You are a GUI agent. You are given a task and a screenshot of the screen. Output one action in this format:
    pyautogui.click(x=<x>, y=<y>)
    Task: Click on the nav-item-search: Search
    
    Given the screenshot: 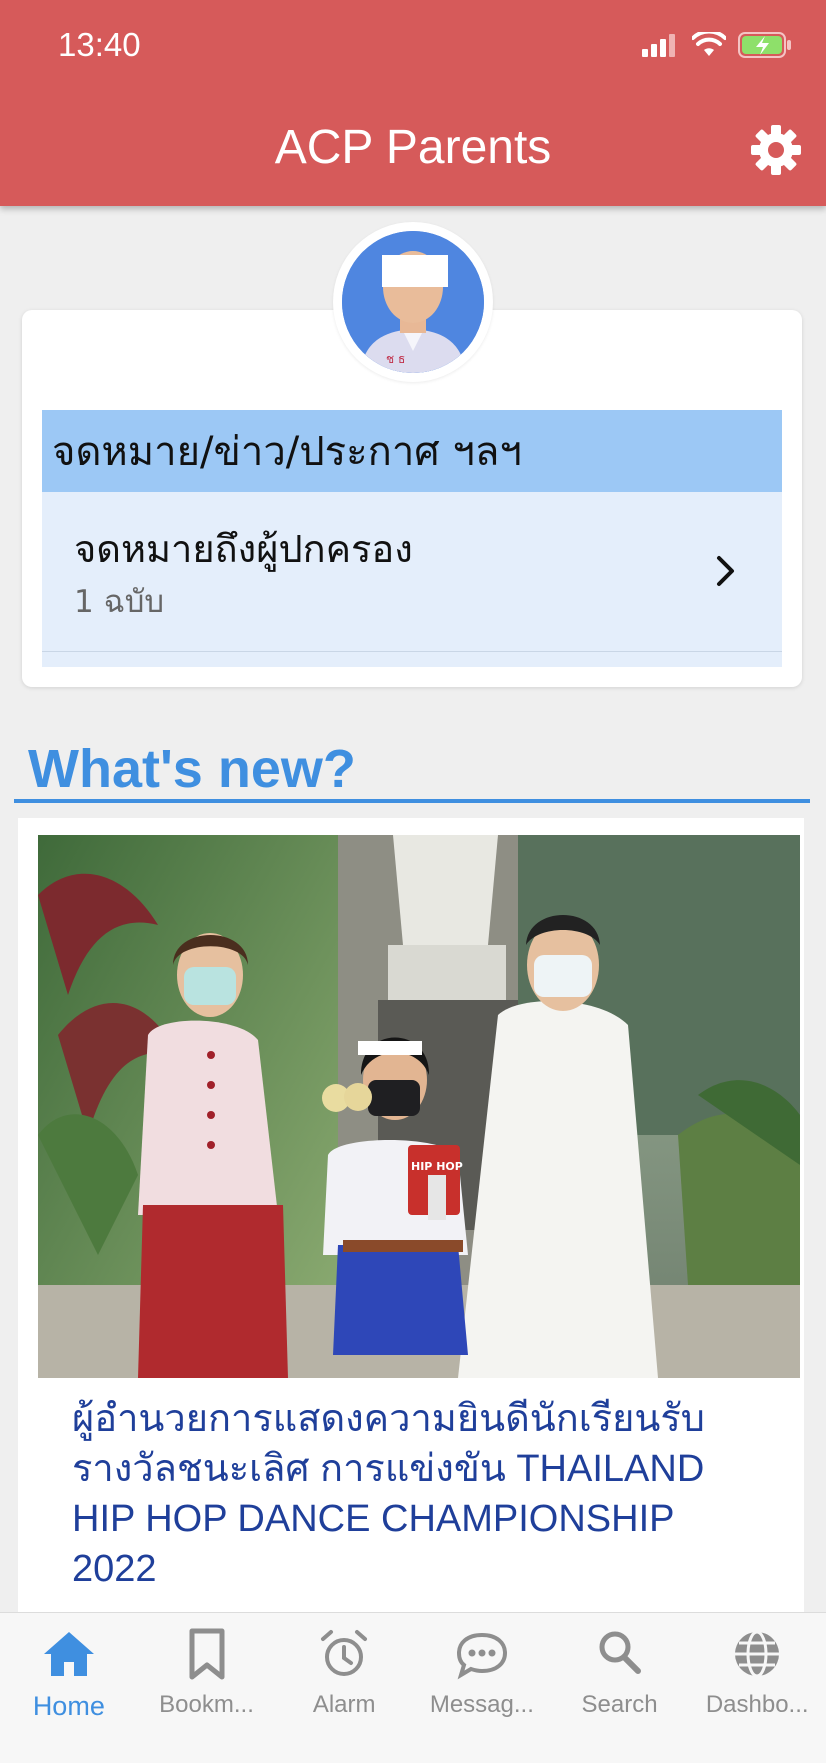 What is the action you would take?
    pyautogui.click(x=620, y=1688)
    